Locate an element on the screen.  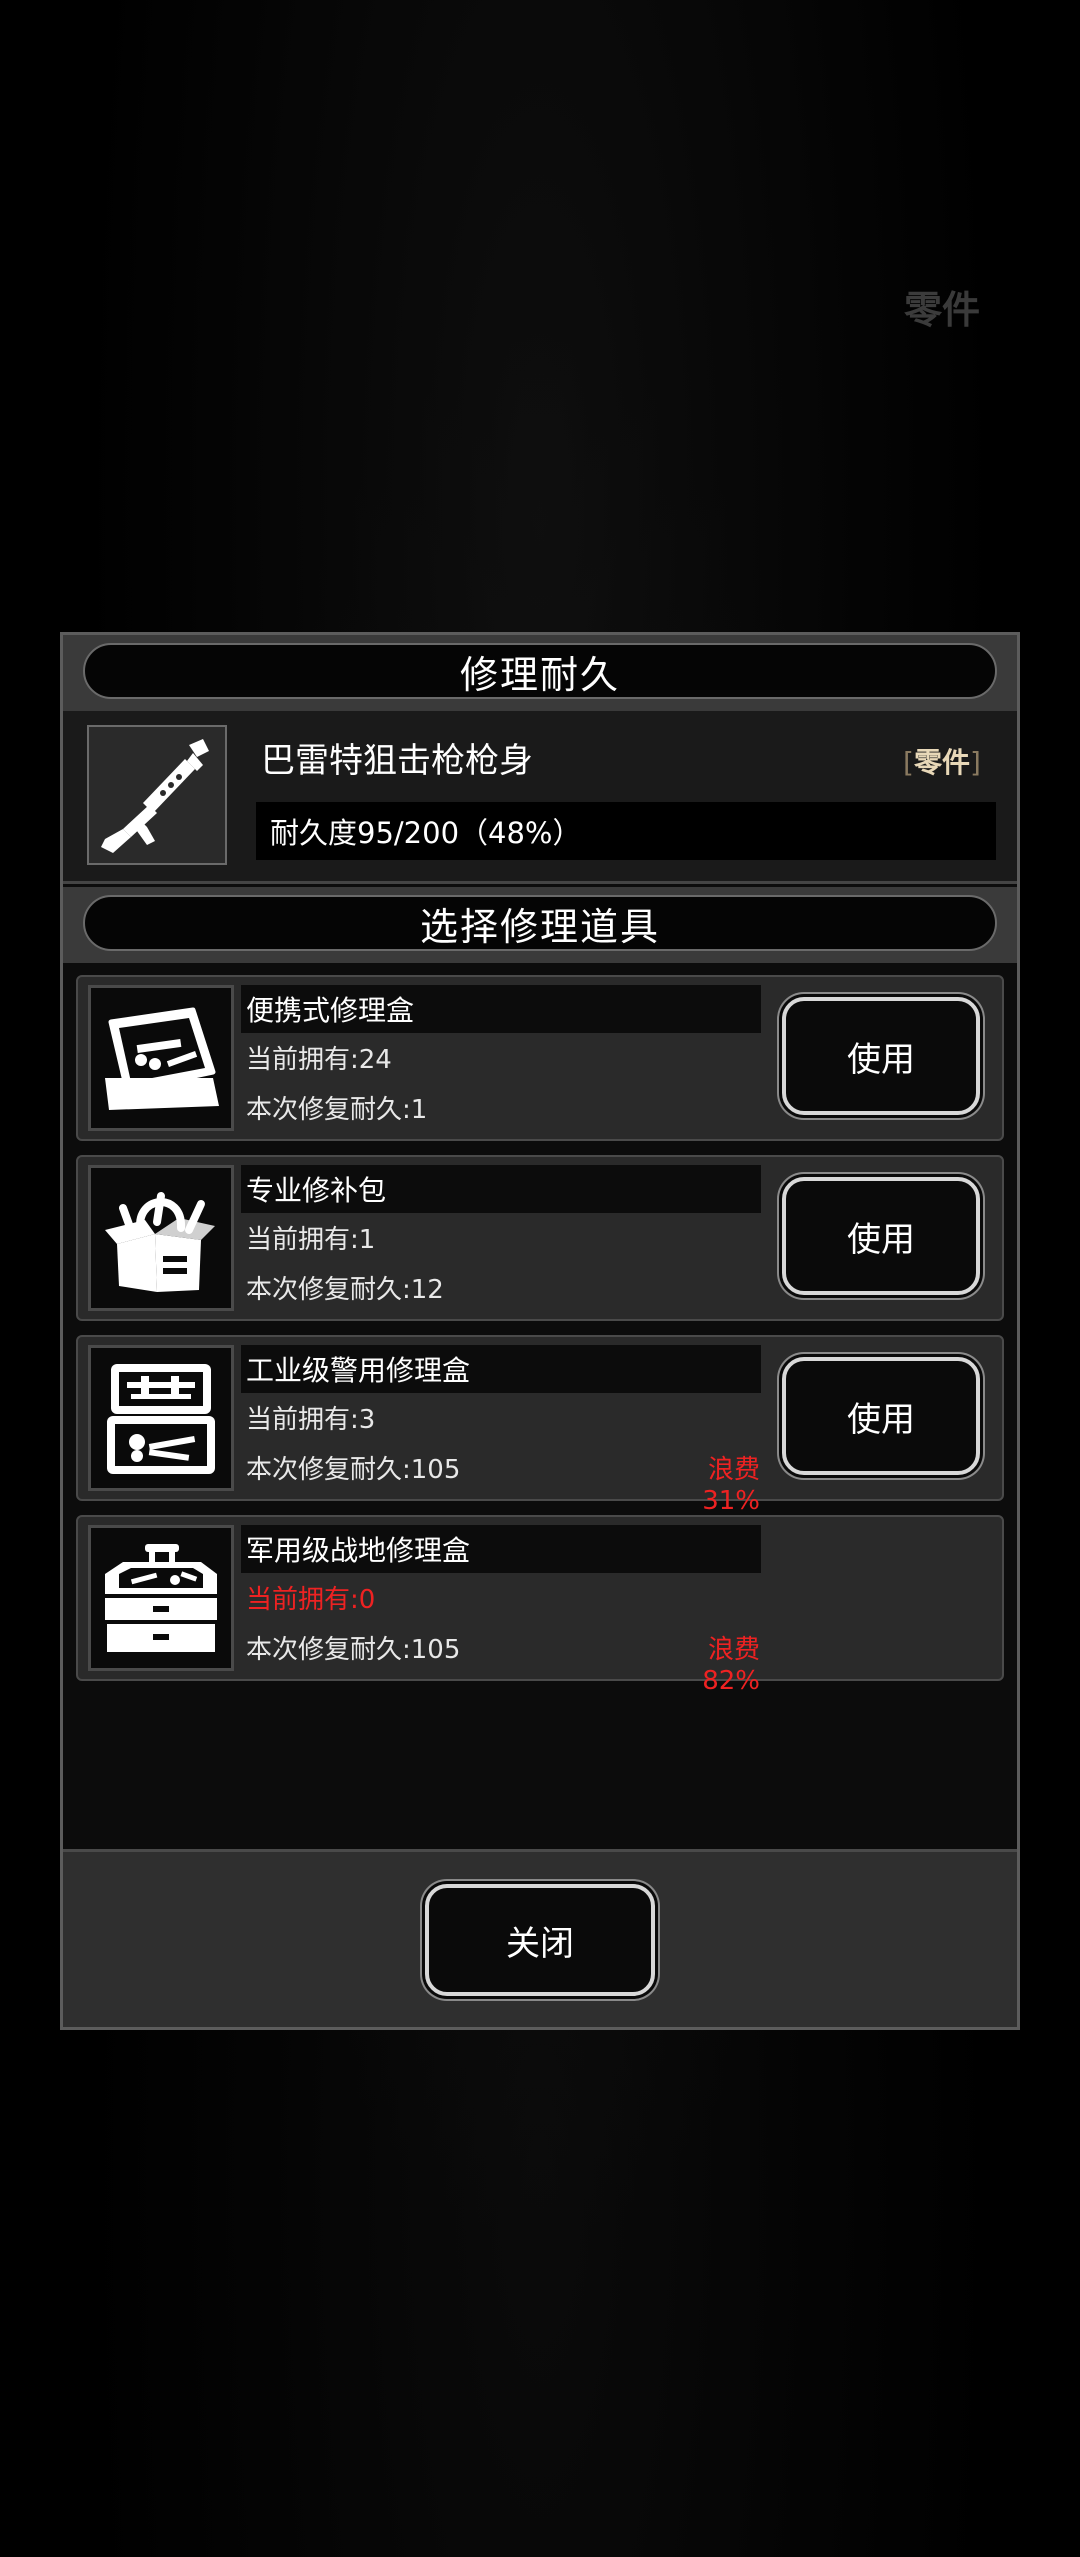
dialog-footer: 关闭 is located at coordinates (540, 1938).